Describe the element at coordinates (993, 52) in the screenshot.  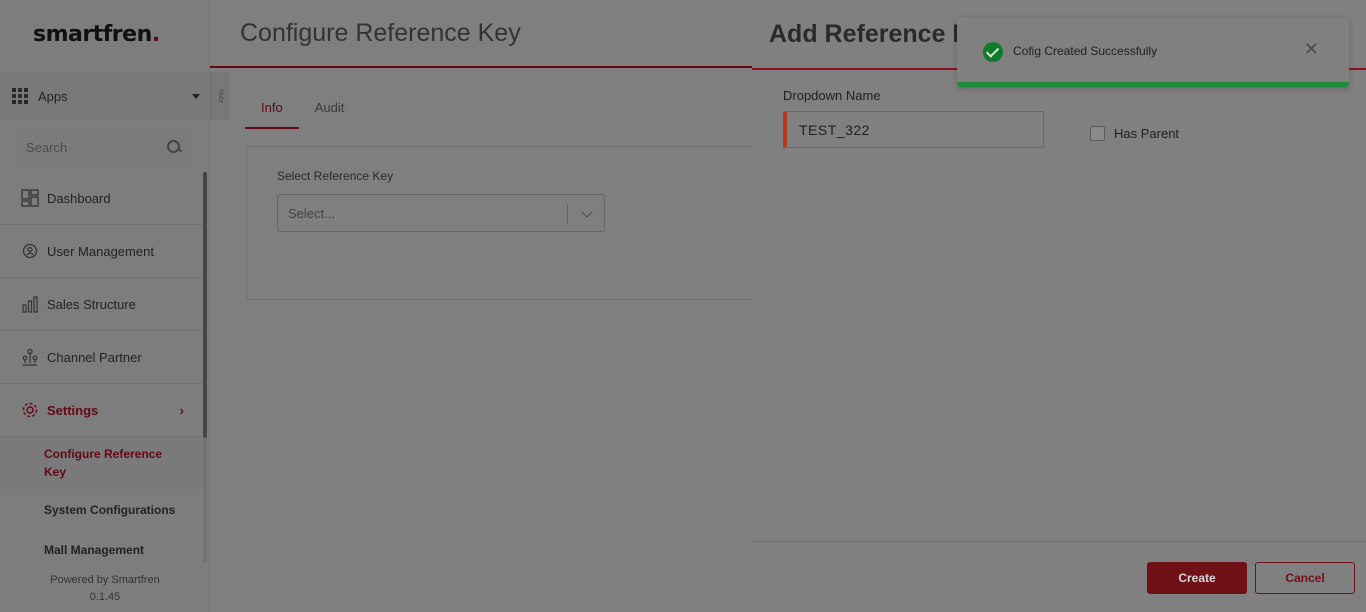
I see `check-circle-icon` at that location.